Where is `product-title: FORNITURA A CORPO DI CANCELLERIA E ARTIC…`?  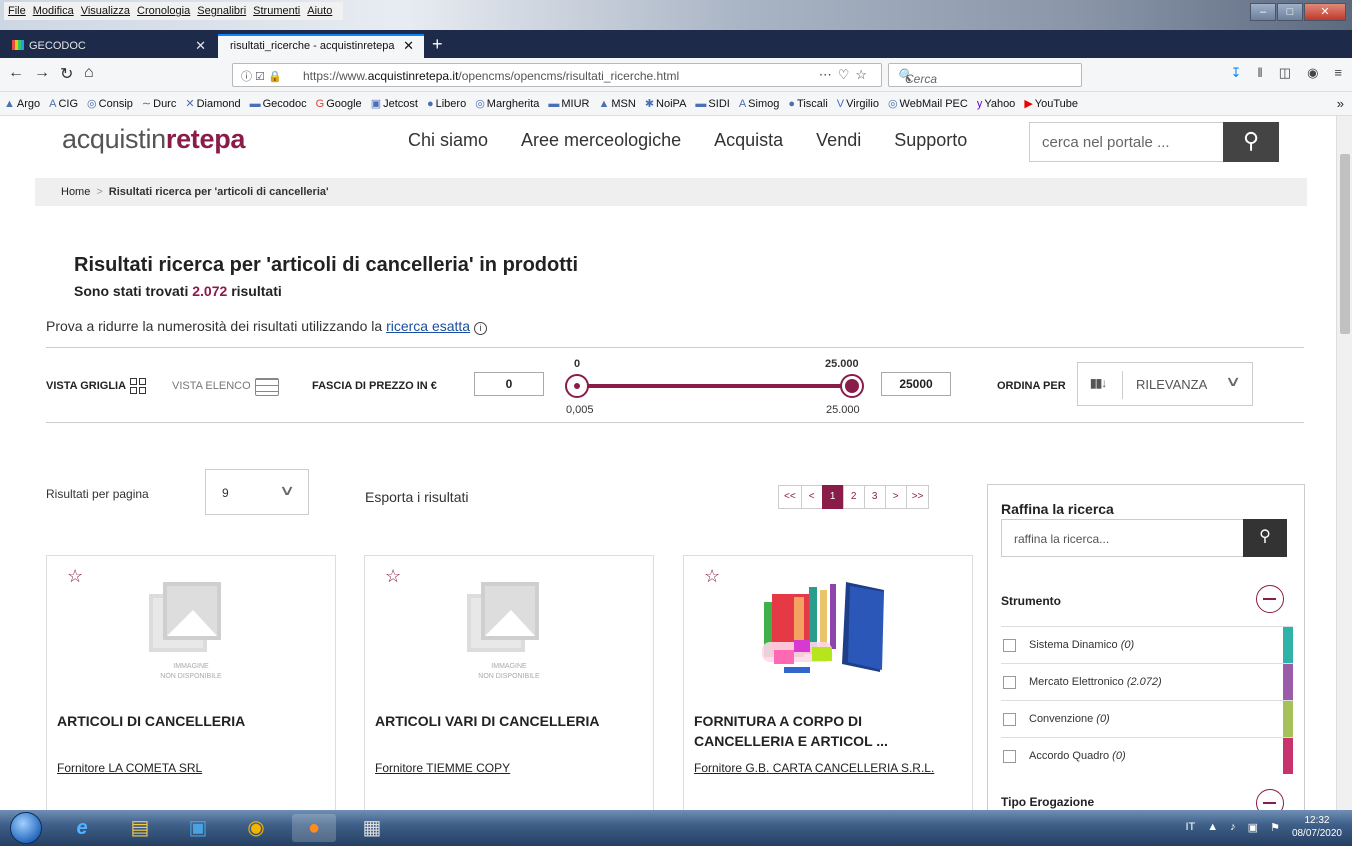
product-title: FORNITURA A CORPO DI CANCELLERIA E ARTIC… is located at coordinates (829, 731).